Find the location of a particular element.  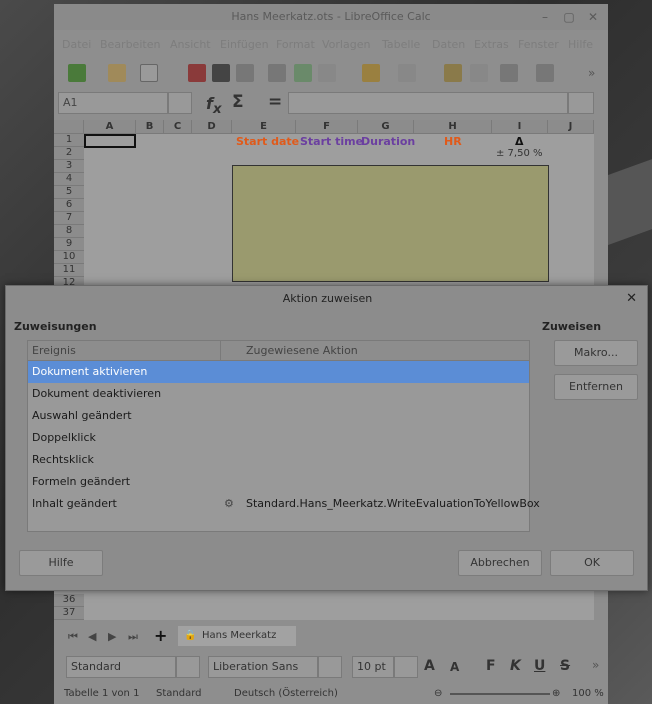

zoom-slider is located at coordinates (500, 694).